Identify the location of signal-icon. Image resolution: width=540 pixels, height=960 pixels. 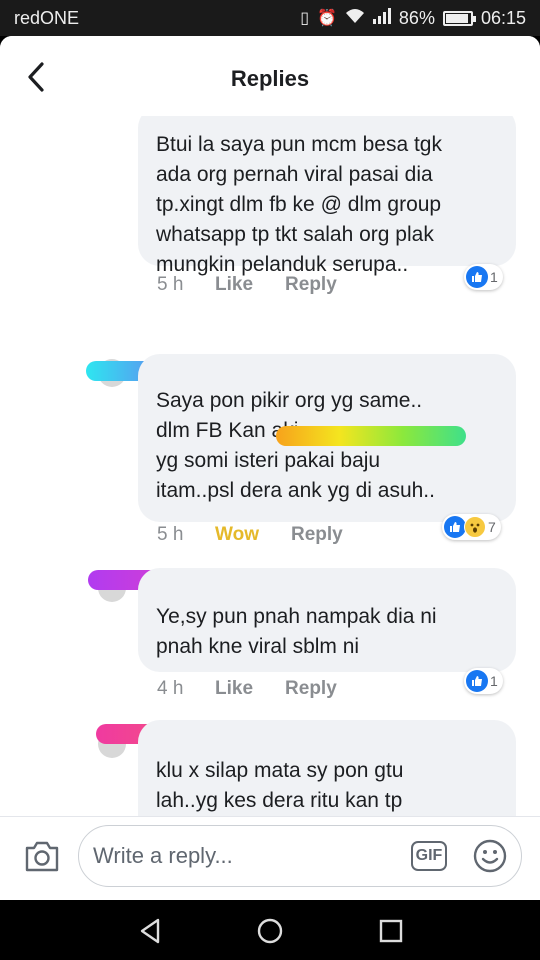
(381, 18).